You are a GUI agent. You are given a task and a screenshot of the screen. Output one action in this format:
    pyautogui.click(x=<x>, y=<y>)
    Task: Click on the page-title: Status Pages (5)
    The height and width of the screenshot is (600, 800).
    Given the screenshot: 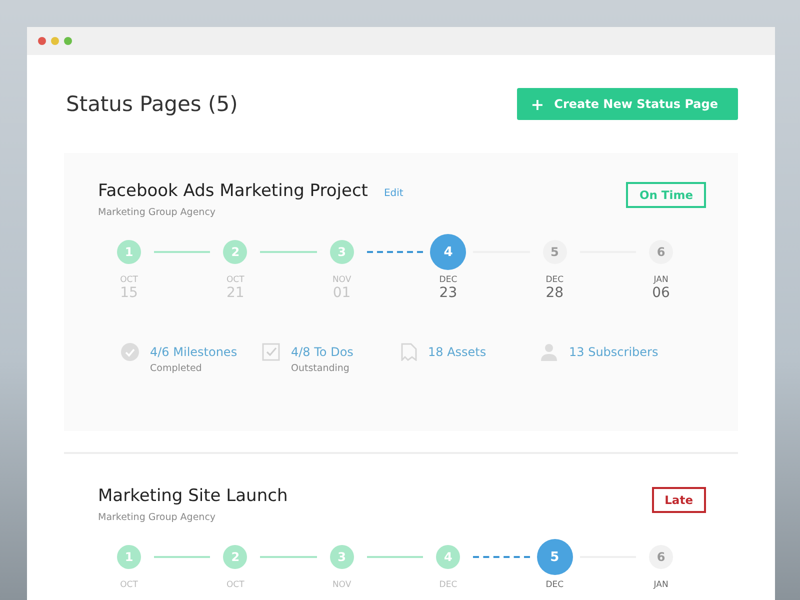 What is the action you would take?
    pyautogui.click(x=152, y=104)
    